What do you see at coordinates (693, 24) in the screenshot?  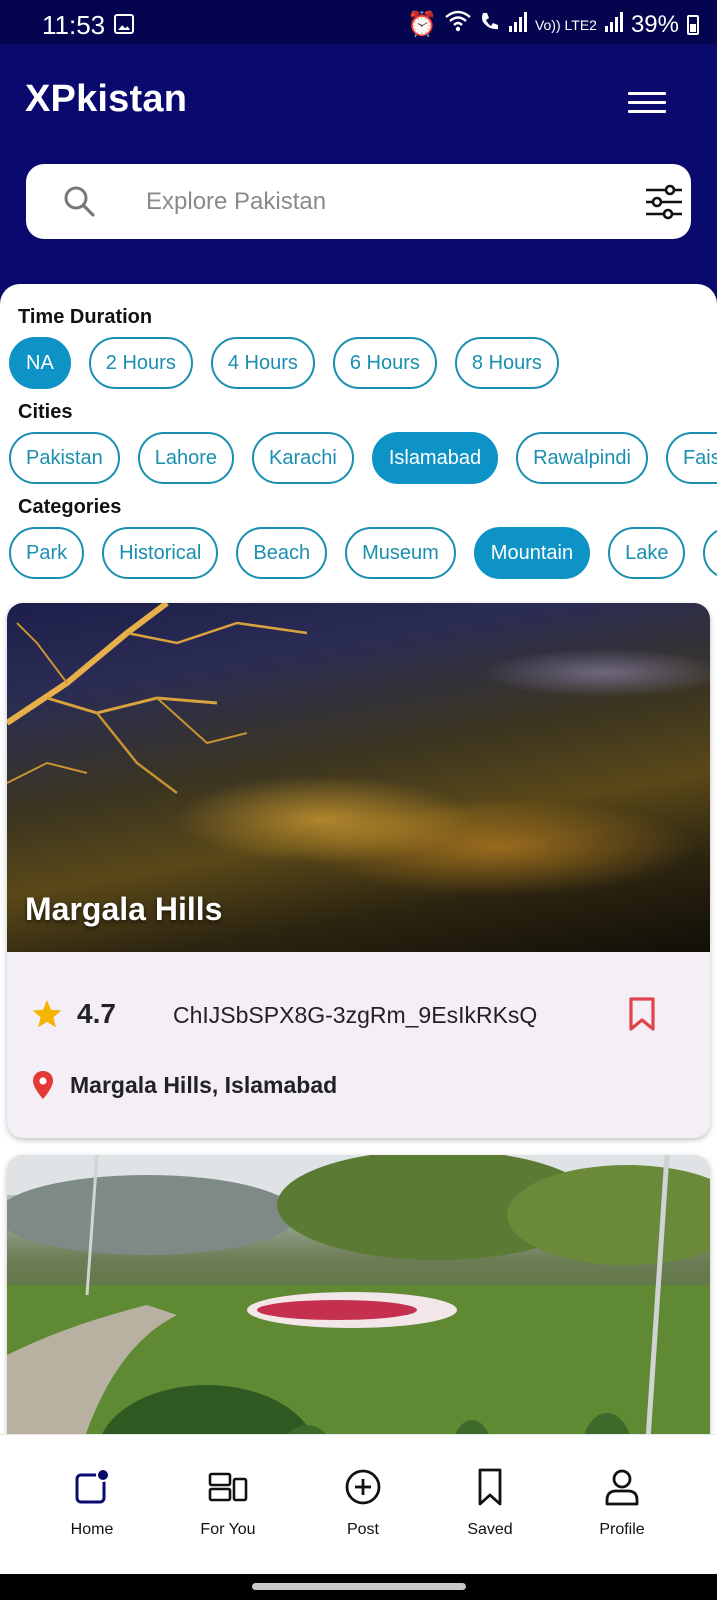 I see `battery-icon` at bounding box center [693, 24].